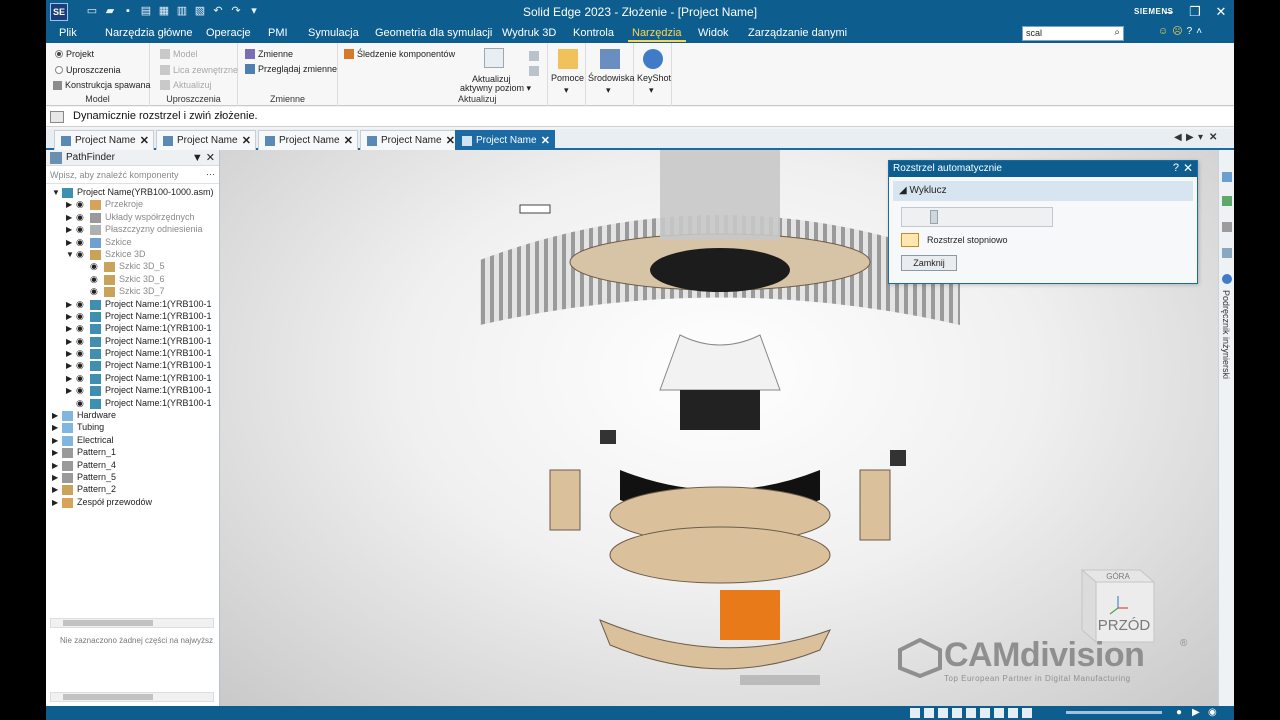 This screenshot has height=720, width=1280. Describe the element at coordinates (1073, 33) in the screenshot. I see `command-search-input: scal ⌕` at that location.